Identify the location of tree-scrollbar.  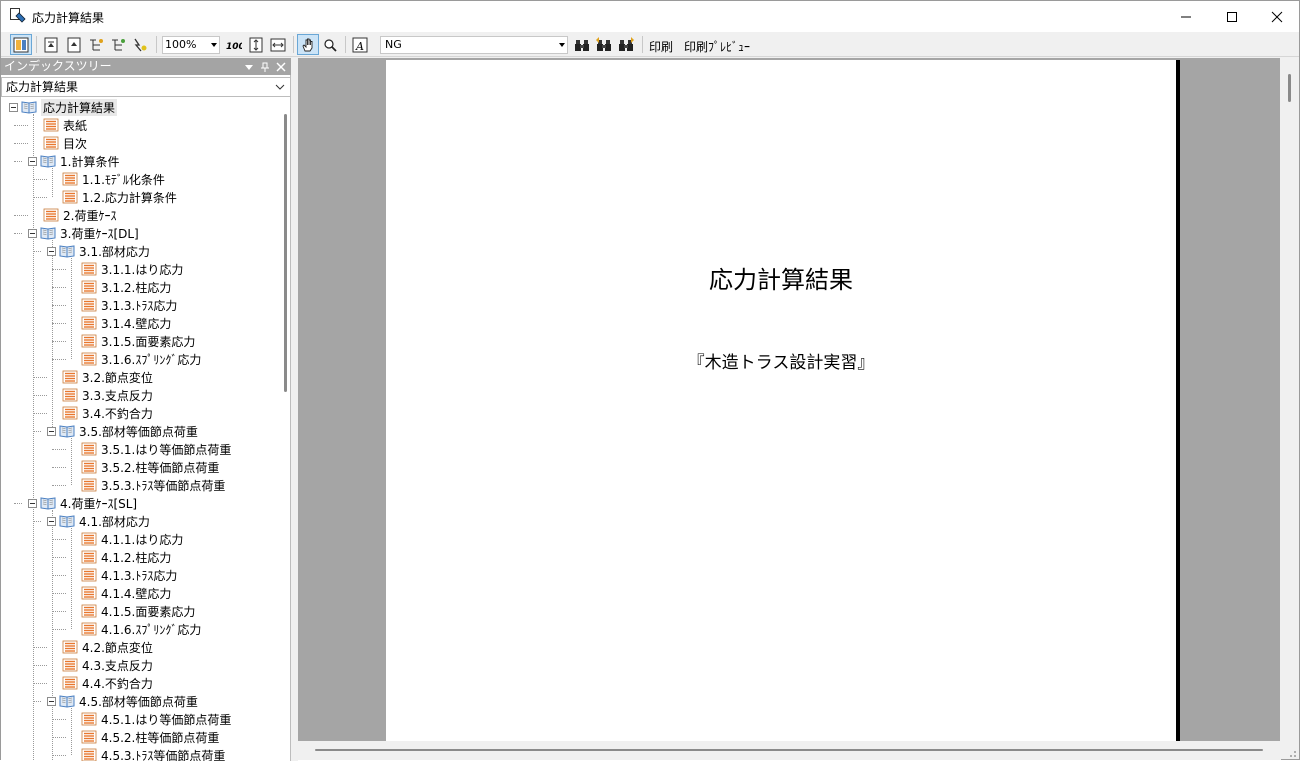
(286, 429).